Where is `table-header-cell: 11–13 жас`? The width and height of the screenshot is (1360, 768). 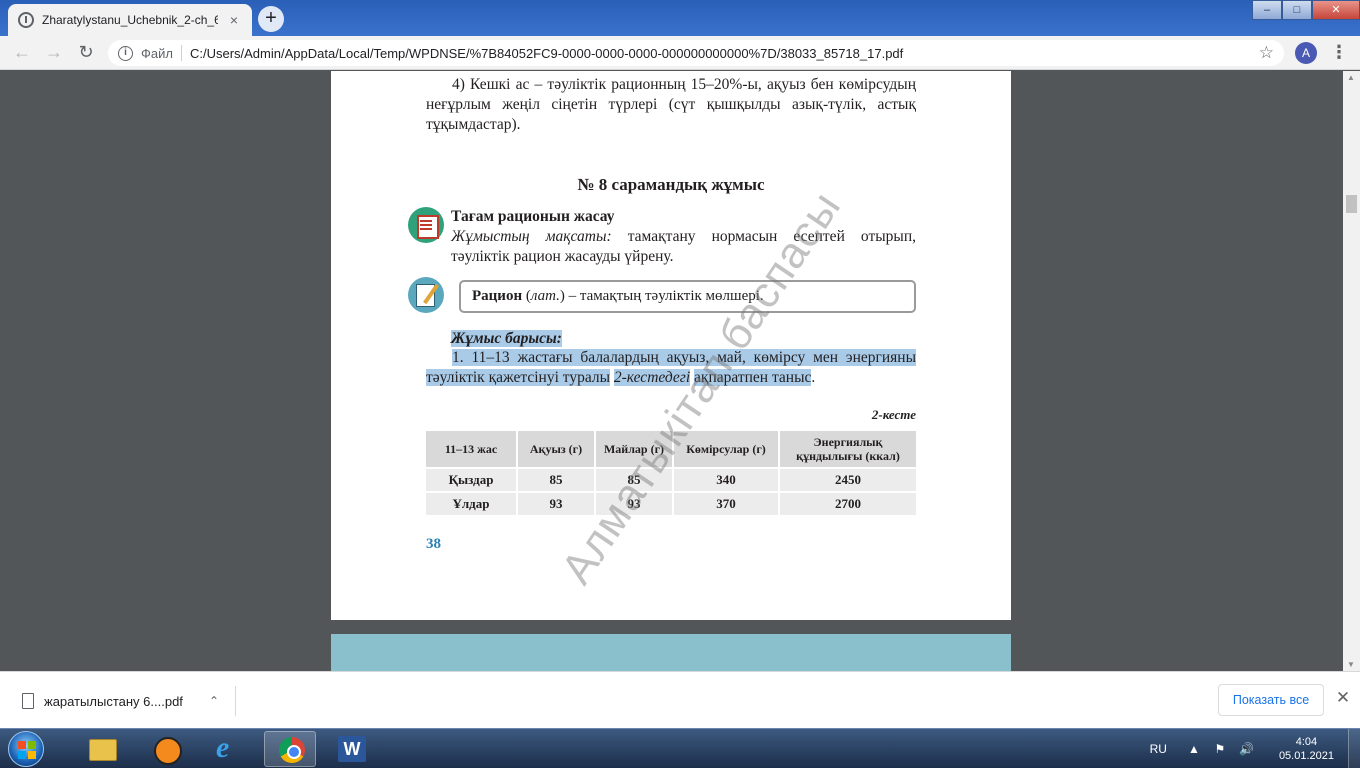
table-header-cell: 11–13 жас is located at coordinates (472, 450).